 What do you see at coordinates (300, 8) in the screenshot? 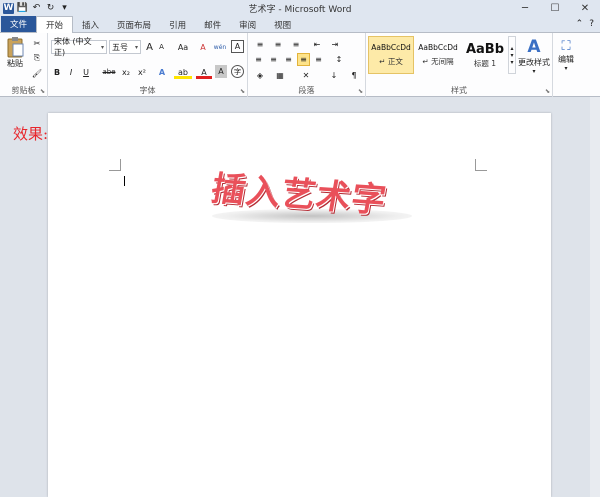
I see `title-bar: W 💾 ↶ ↻ ▾ 艺术字 - Microsoft Word ─ ☐ ✕` at bounding box center [300, 8].